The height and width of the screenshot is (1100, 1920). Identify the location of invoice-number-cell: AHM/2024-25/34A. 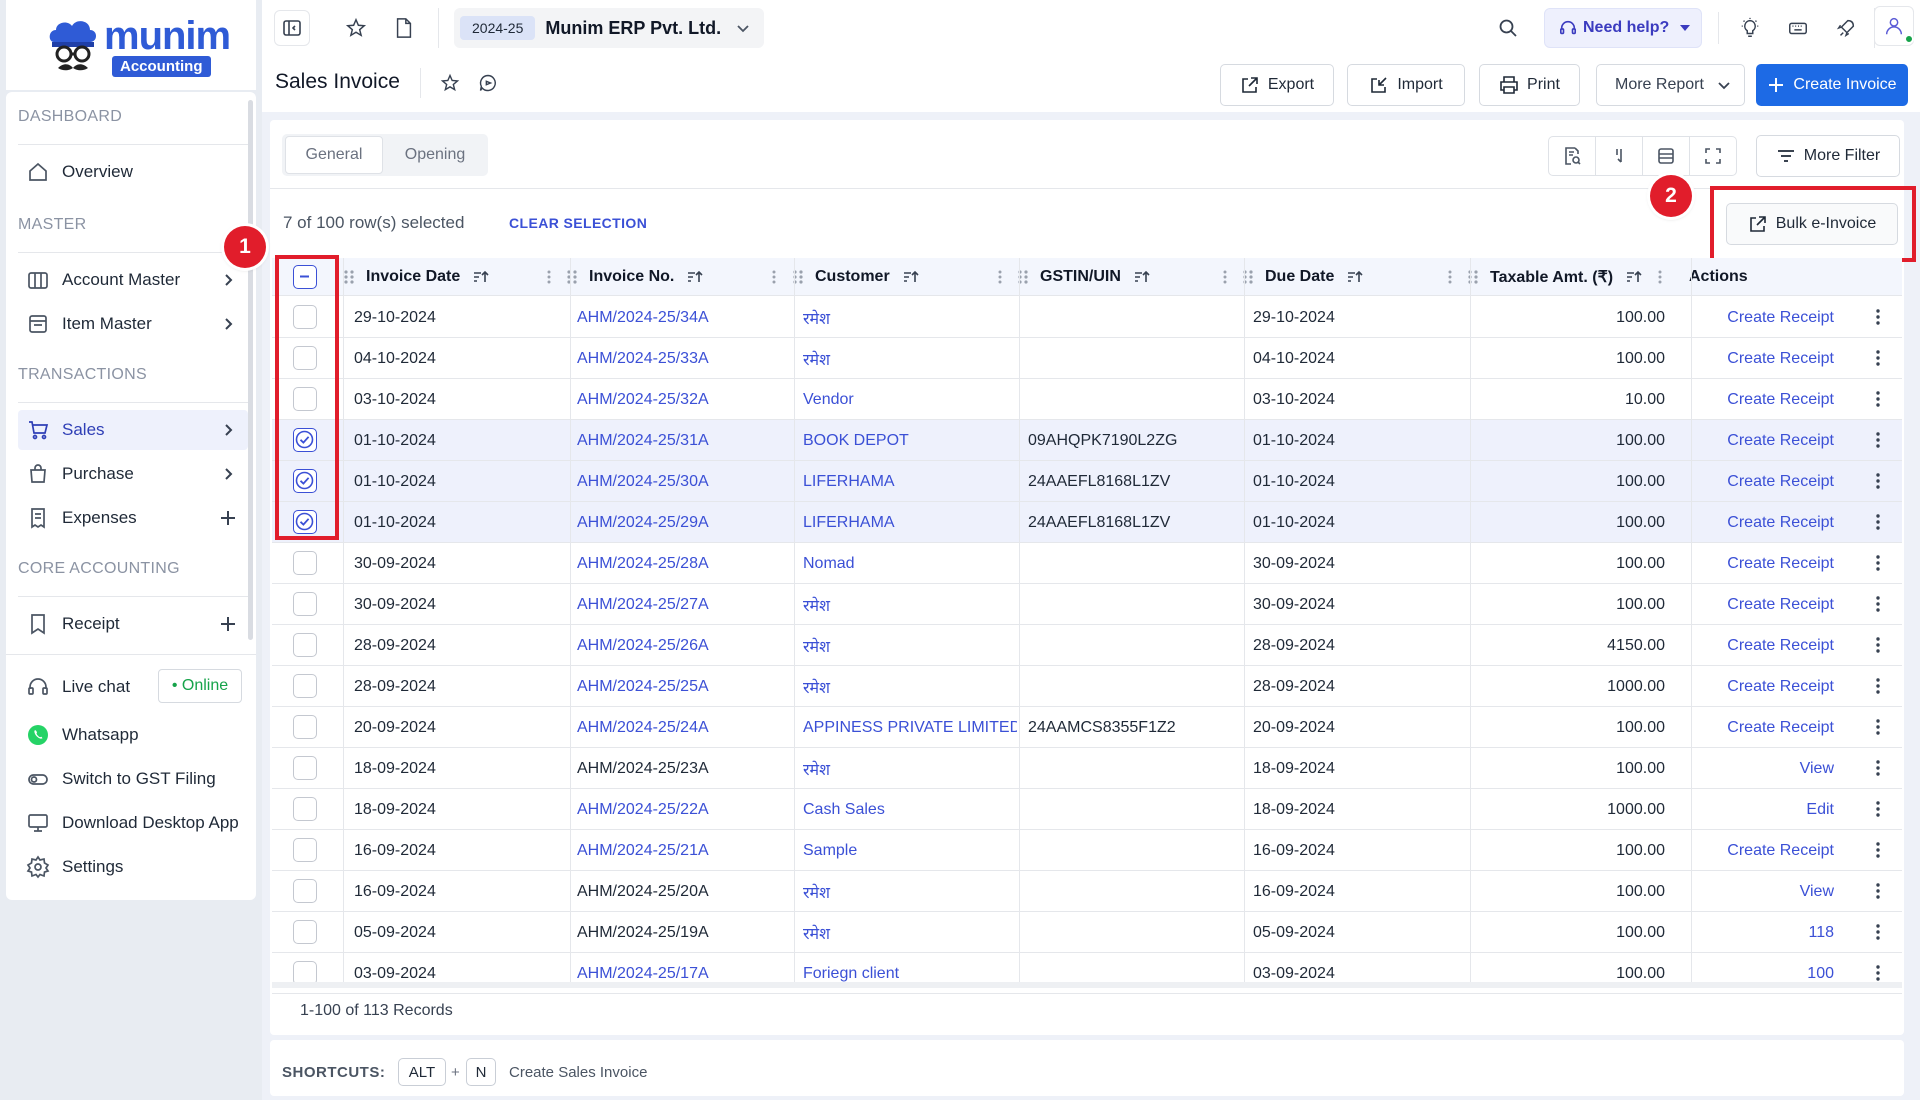
(684, 317).